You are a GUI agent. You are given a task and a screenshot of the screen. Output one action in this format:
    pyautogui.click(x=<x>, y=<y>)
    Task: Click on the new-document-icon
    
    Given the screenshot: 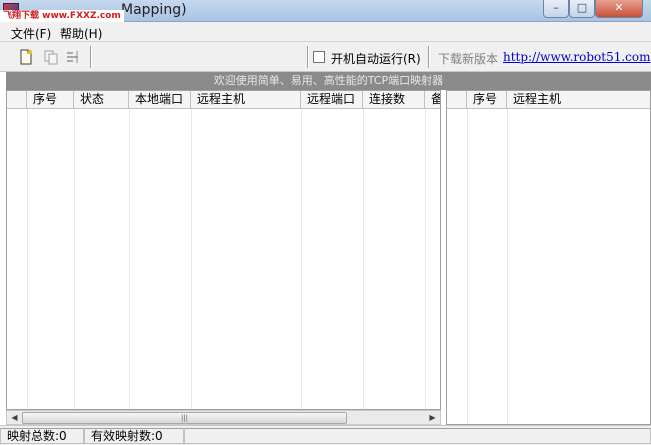 What is the action you would take?
    pyautogui.click(x=26, y=57)
    